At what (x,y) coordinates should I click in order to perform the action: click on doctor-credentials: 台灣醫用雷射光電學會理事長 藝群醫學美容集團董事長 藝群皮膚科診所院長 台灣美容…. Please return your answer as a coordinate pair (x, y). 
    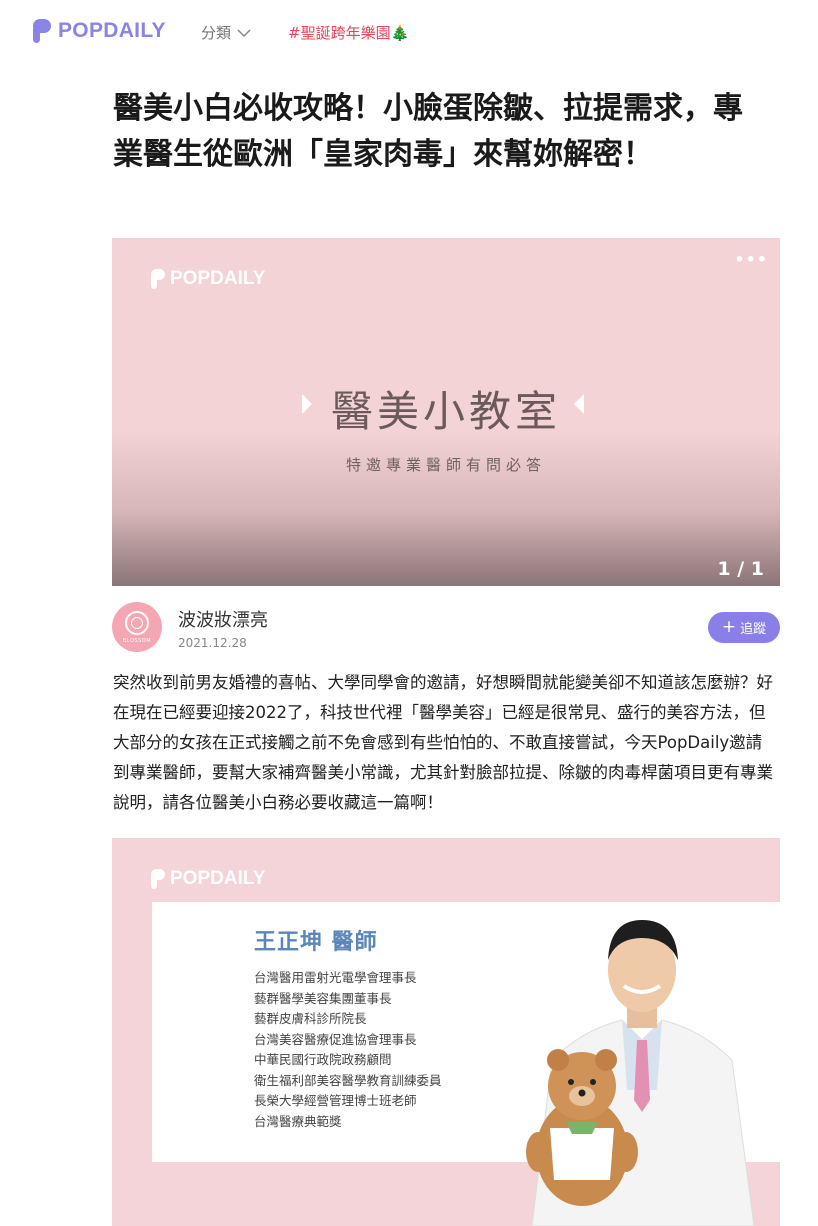
    Looking at the image, I should click on (348, 1050).